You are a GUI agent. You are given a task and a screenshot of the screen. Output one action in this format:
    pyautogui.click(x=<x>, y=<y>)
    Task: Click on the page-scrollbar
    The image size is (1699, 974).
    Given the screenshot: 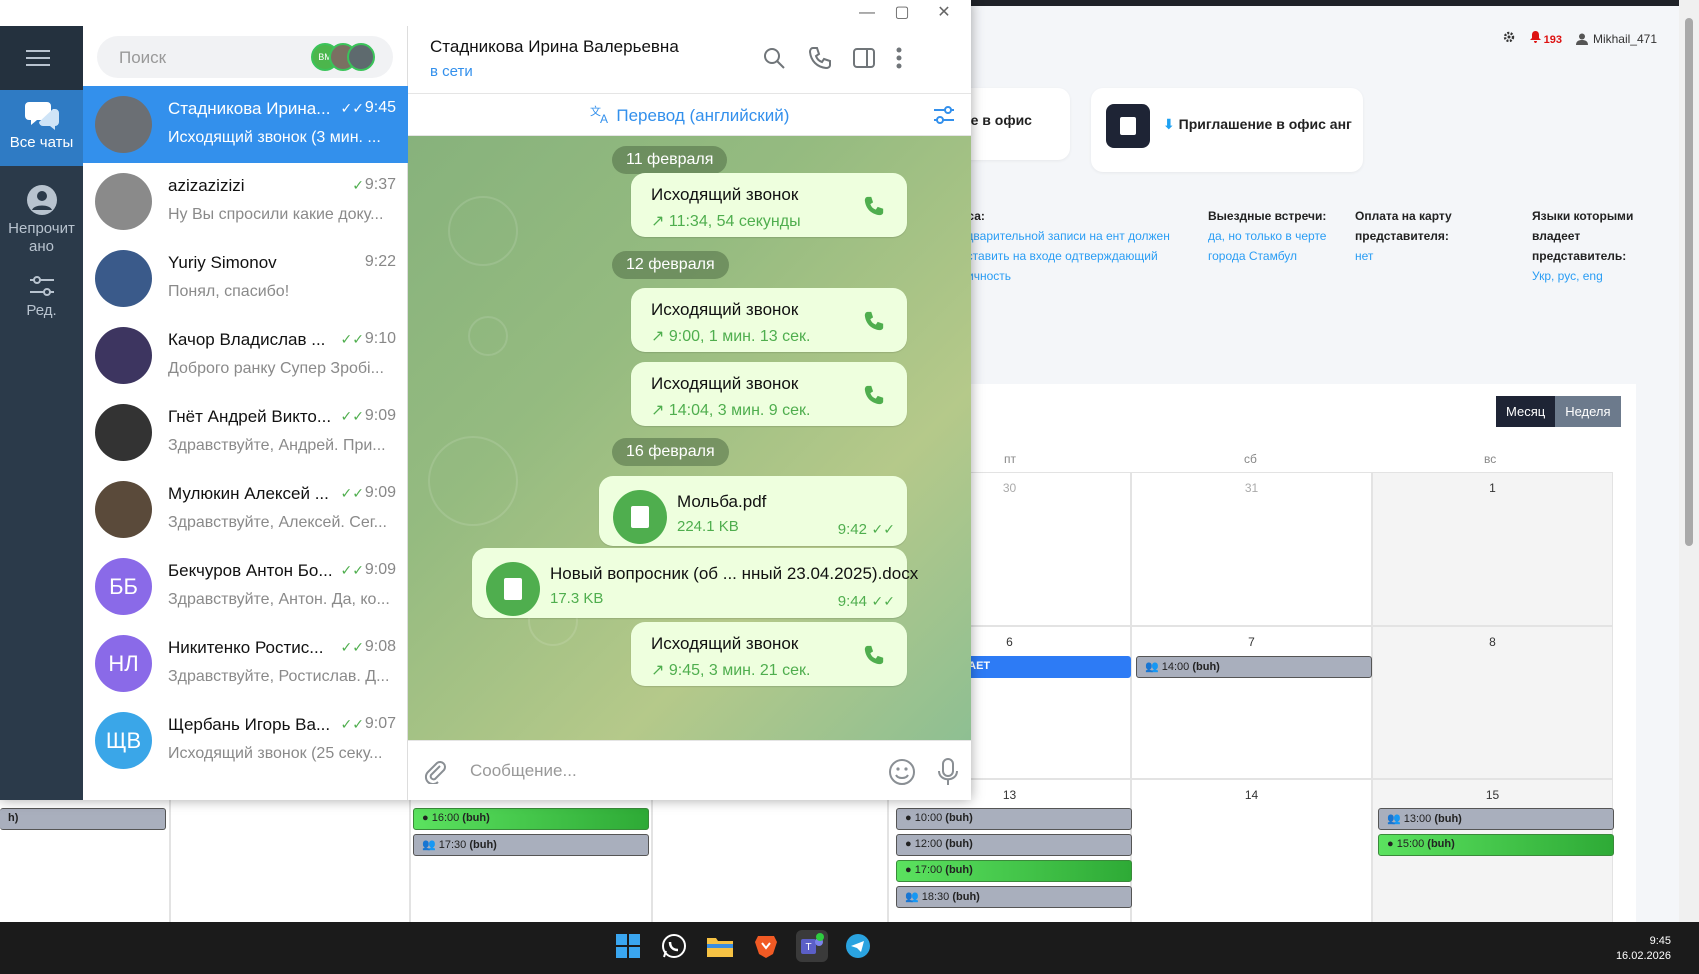 What is the action you would take?
    pyautogui.click(x=1689, y=461)
    